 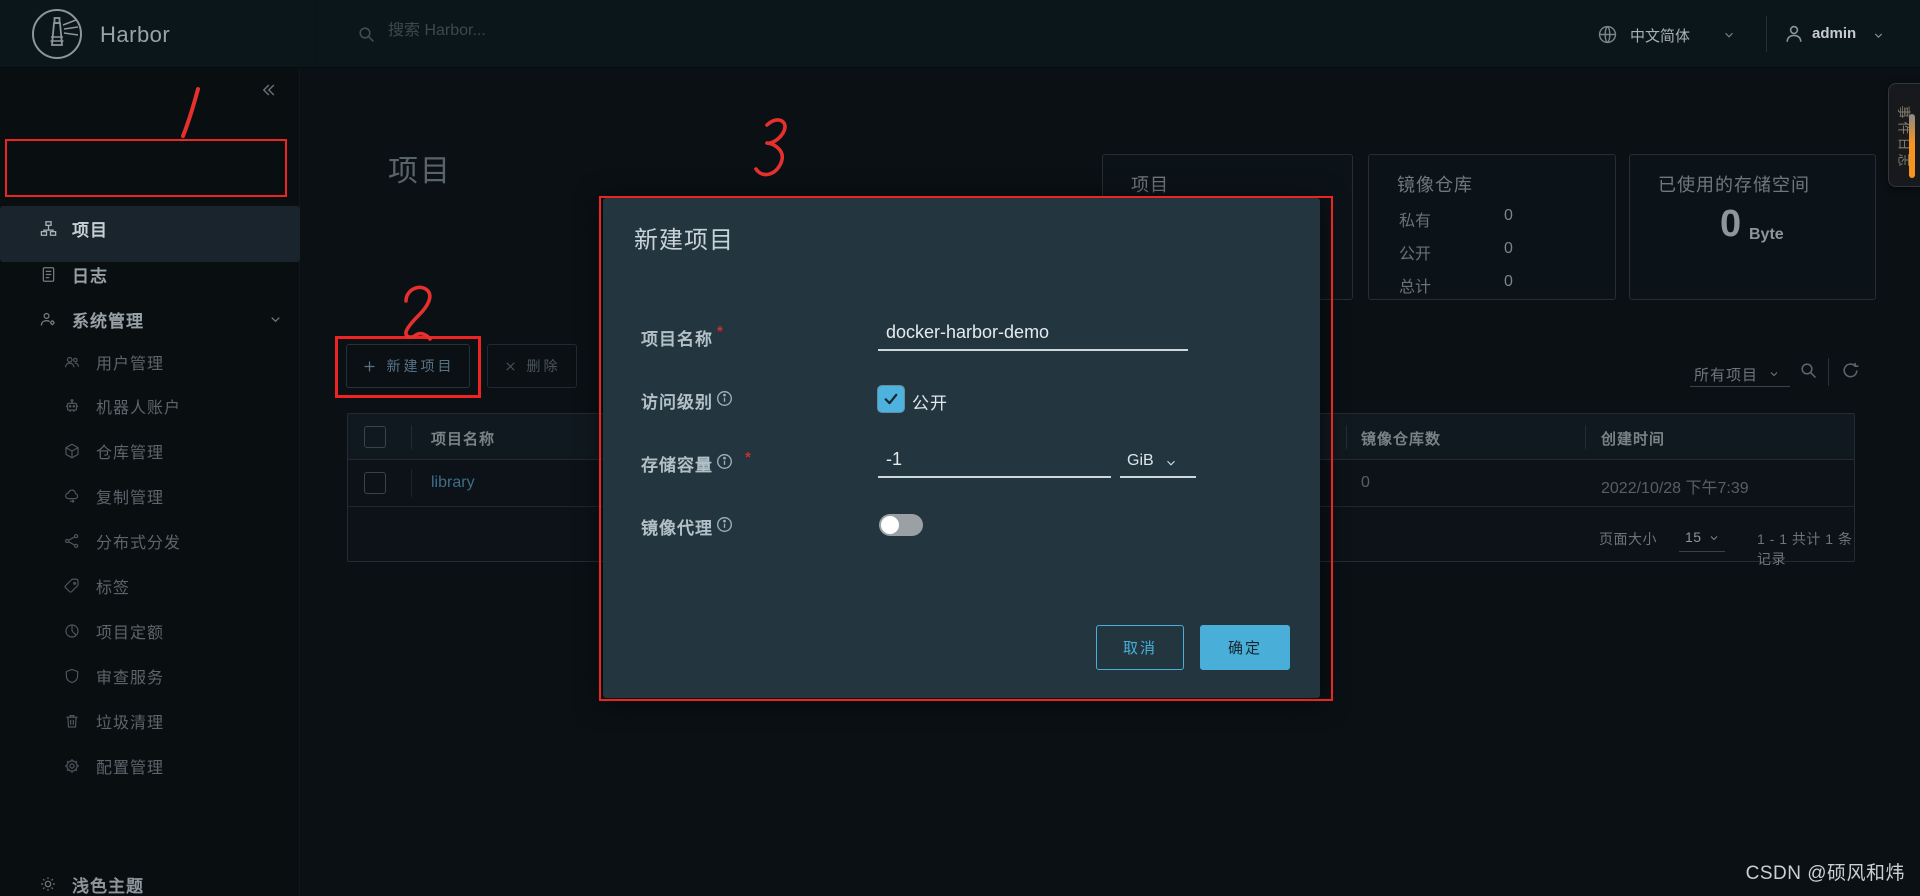 What do you see at coordinates (1904, 135) in the screenshot?
I see `event-log-side-tab: 事件日志` at bounding box center [1904, 135].